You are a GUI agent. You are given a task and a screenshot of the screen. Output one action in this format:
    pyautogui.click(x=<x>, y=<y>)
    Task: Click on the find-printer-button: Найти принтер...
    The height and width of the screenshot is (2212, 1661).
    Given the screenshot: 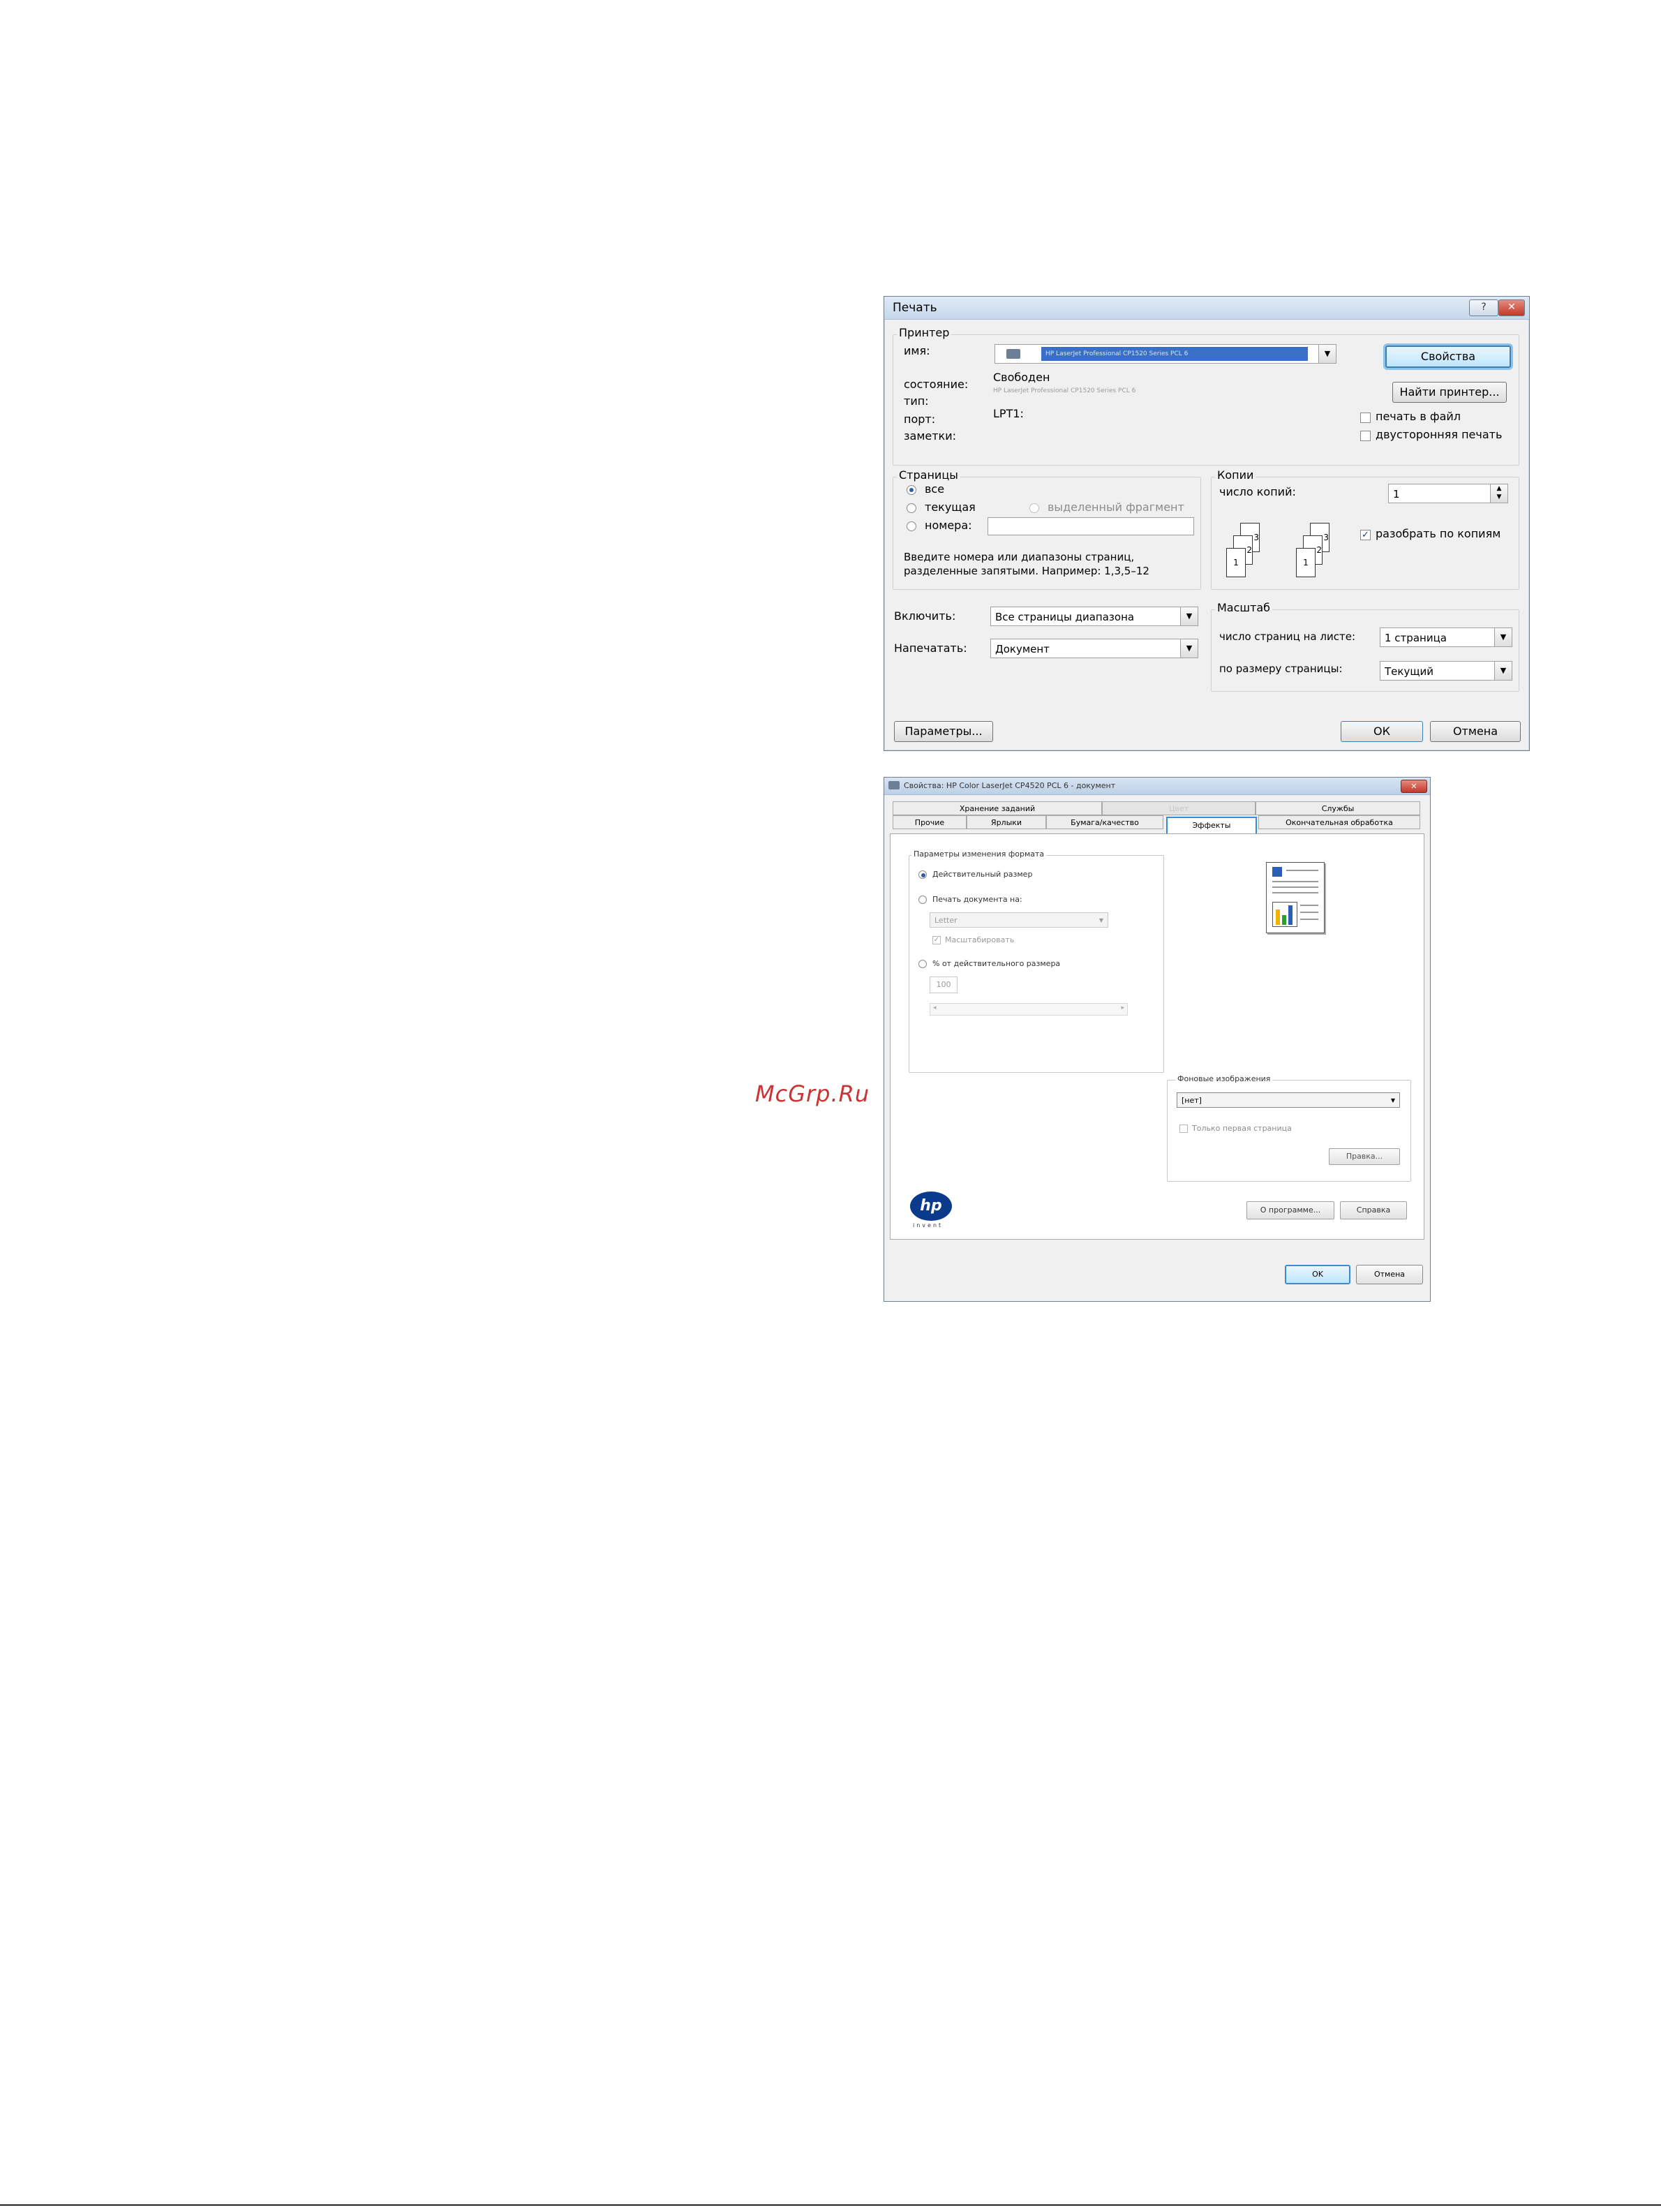 What is the action you would take?
    pyautogui.click(x=1449, y=392)
    